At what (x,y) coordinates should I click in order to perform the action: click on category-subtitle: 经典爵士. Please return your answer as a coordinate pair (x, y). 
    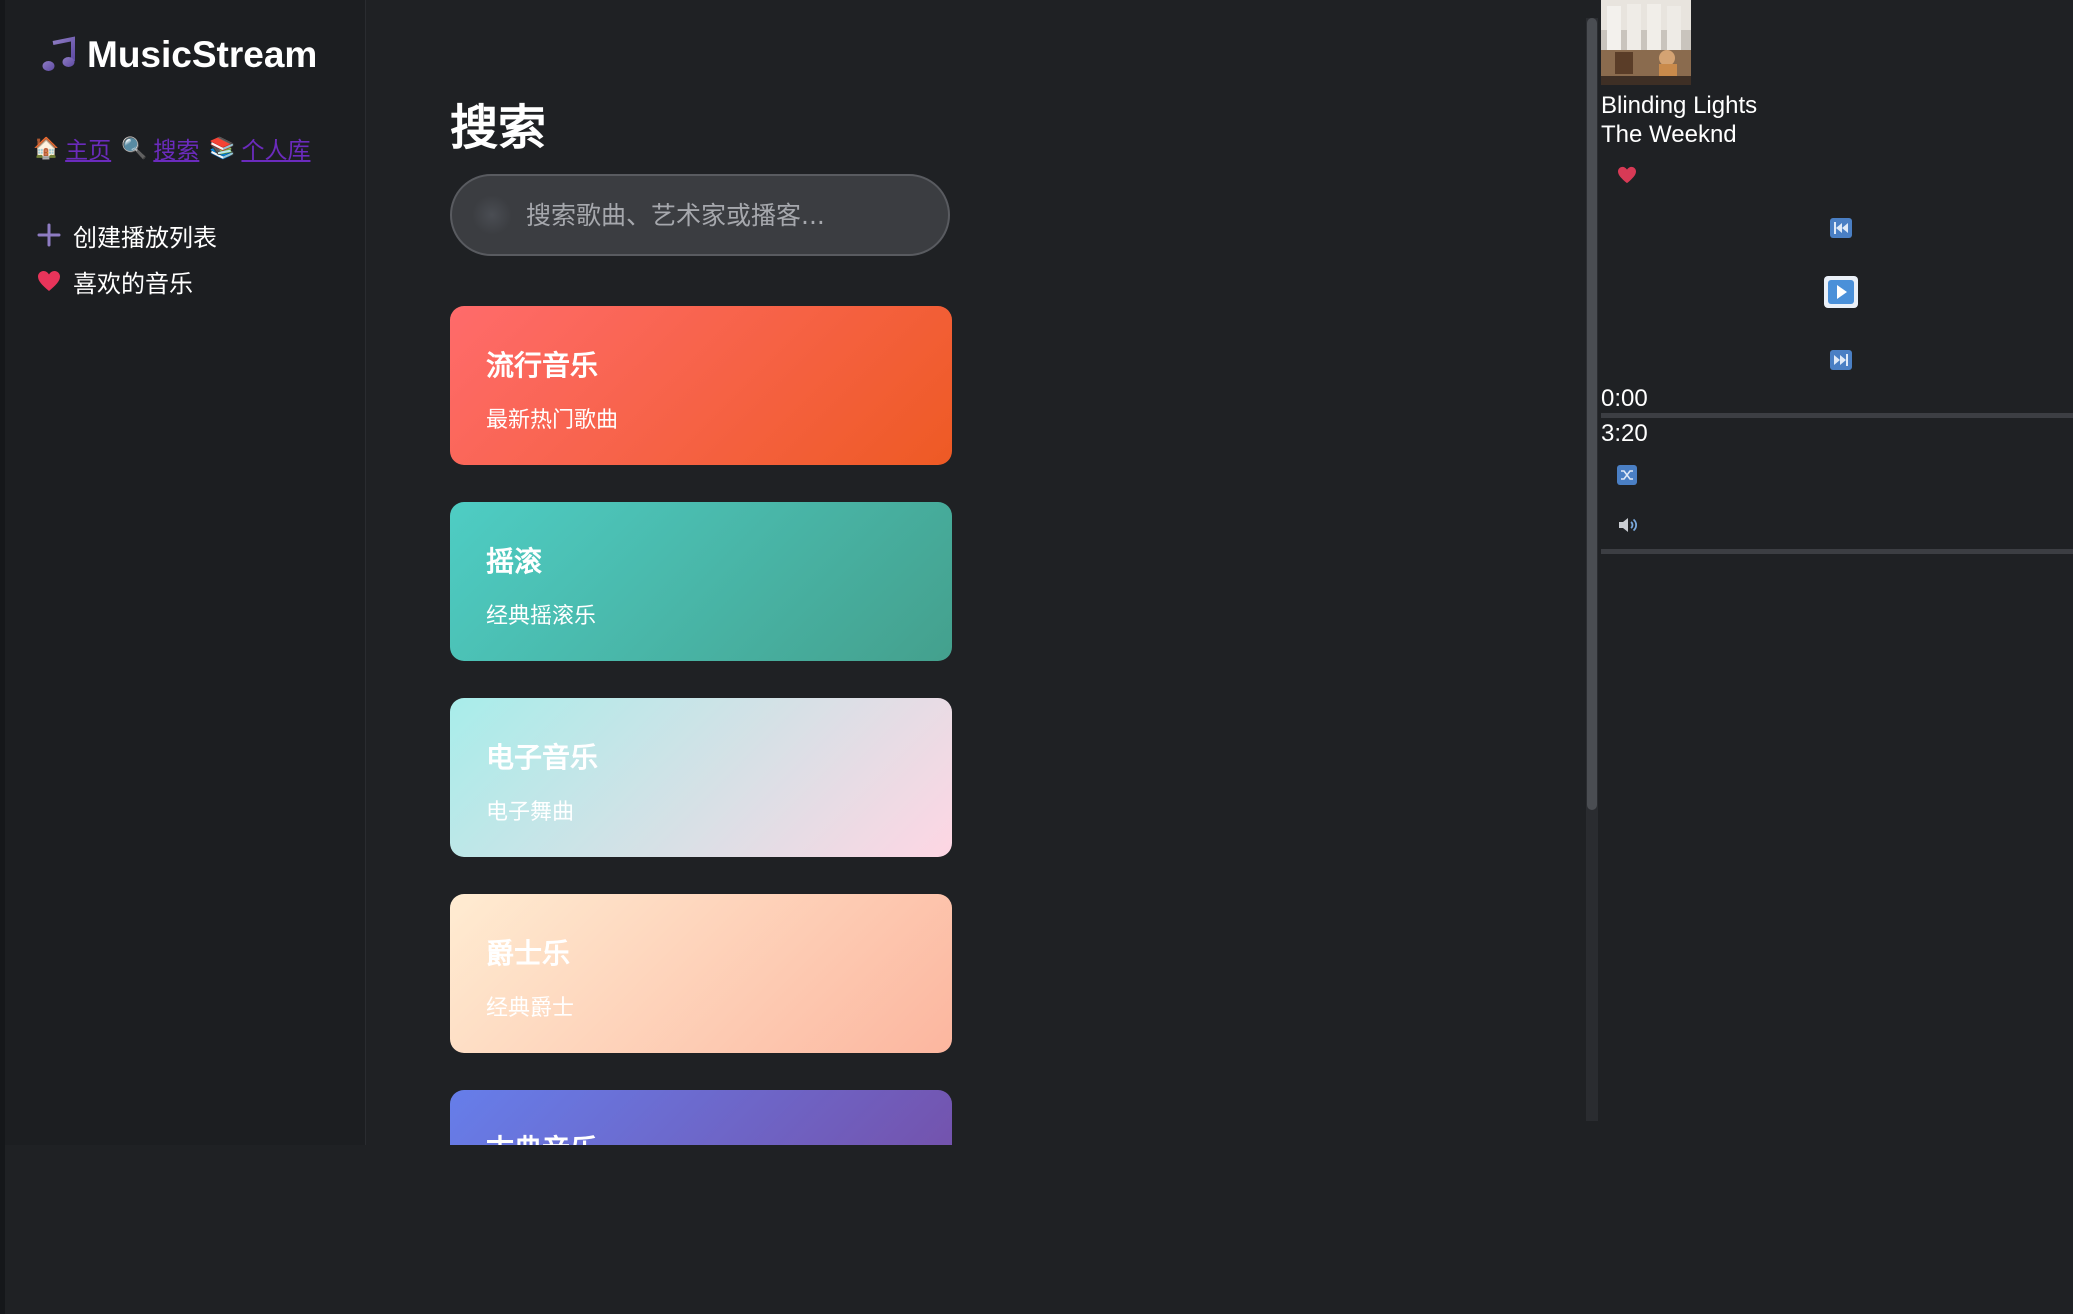
    Looking at the image, I should click on (530, 1008).